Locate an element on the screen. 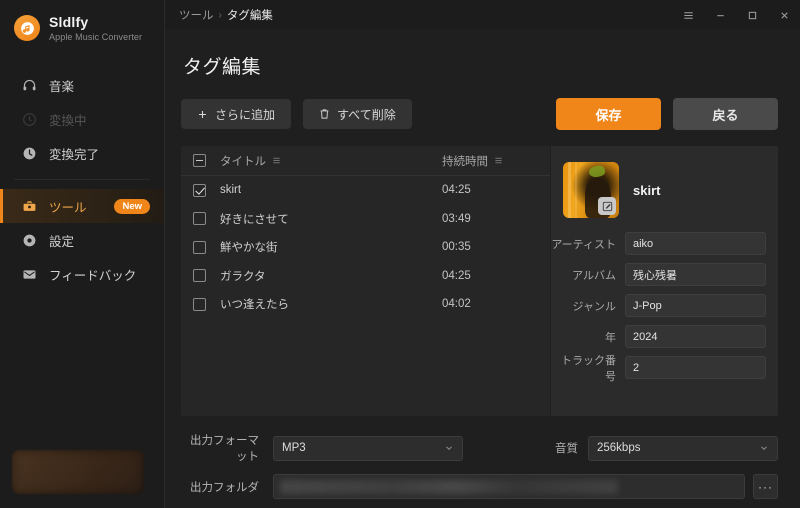 This screenshot has width=800, height=508. field-label: アルバム is located at coordinates (594, 275).